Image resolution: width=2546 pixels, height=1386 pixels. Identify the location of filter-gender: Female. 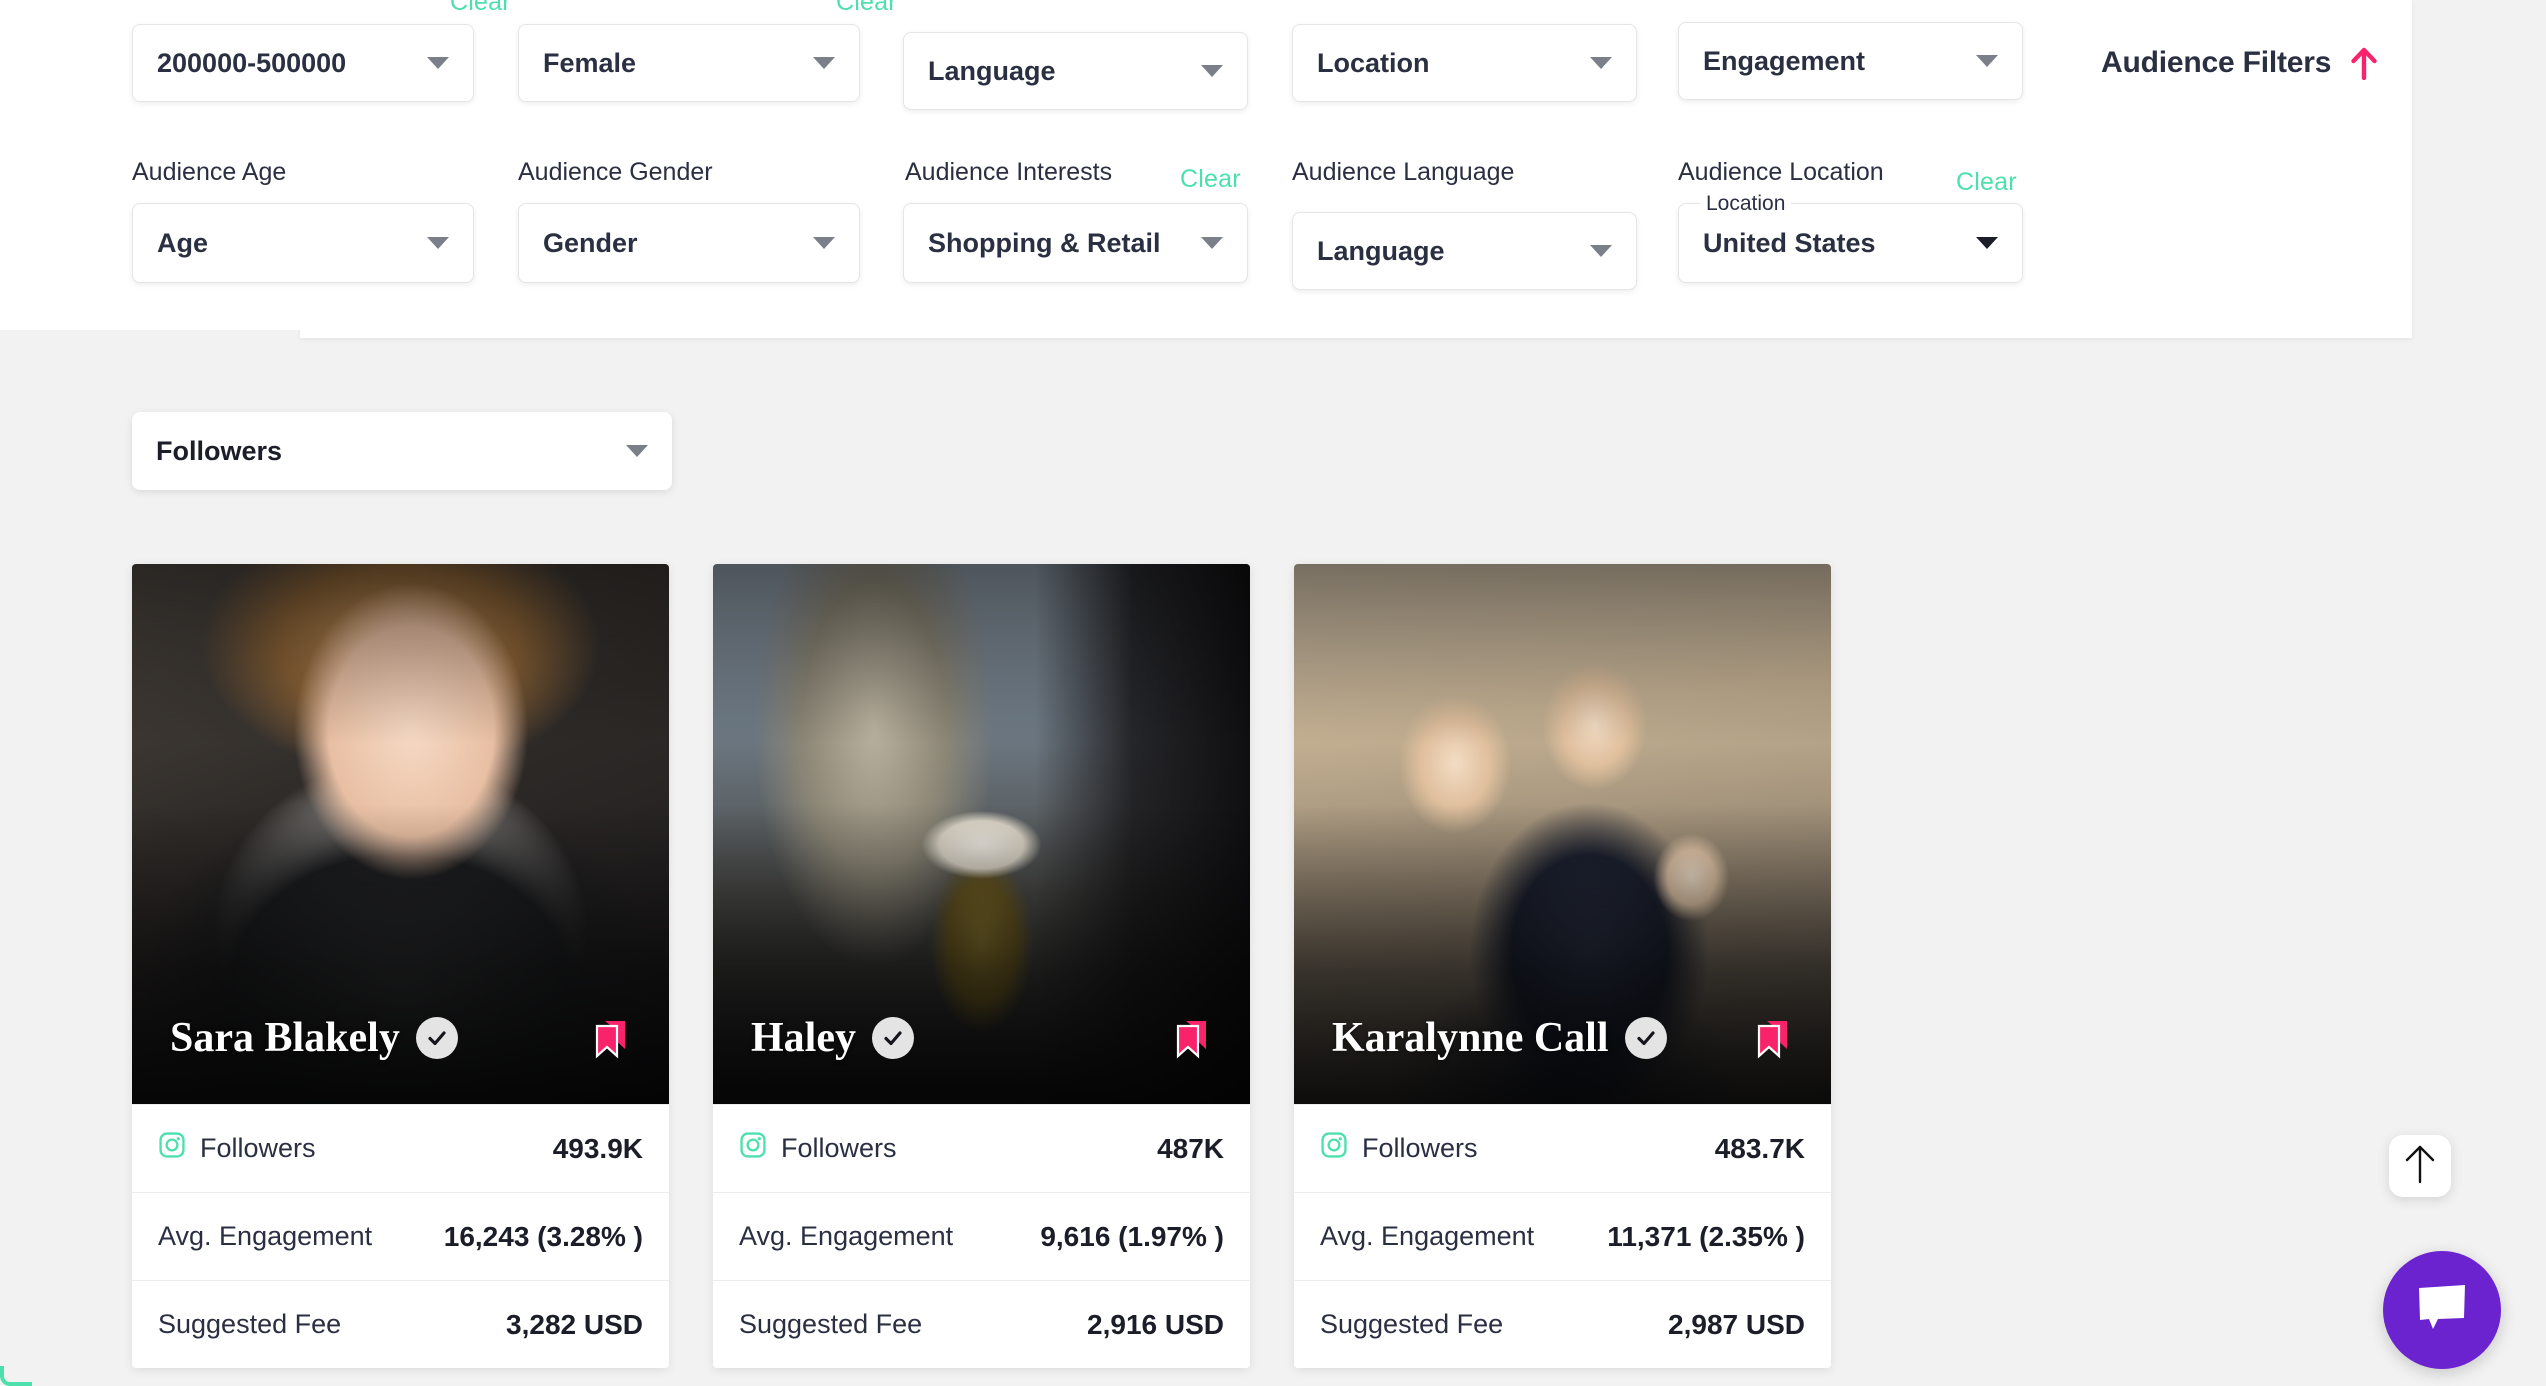
(689, 63).